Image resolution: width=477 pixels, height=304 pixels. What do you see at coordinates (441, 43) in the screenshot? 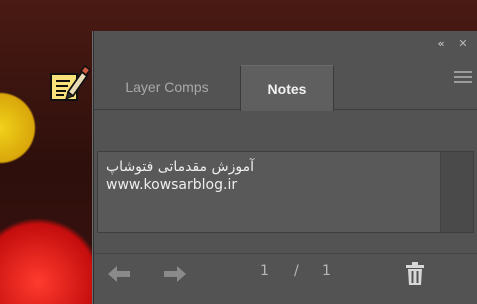
I see `collapse-panel-button: «` at bounding box center [441, 43].